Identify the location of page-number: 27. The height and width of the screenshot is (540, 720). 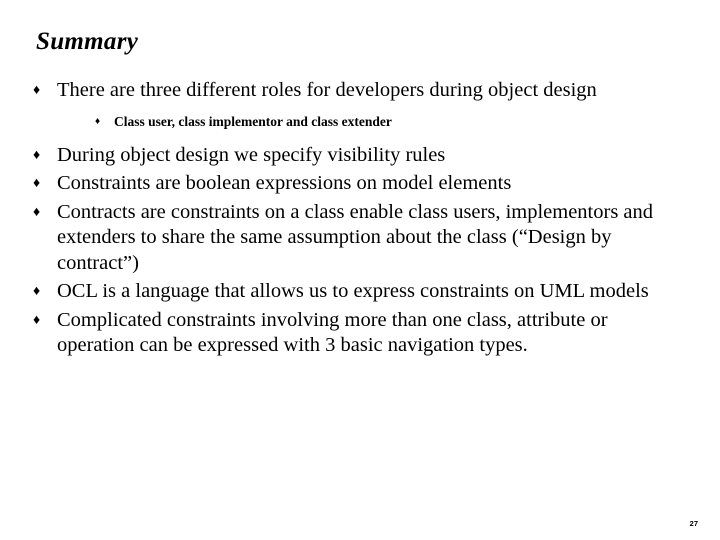
(693, 523).